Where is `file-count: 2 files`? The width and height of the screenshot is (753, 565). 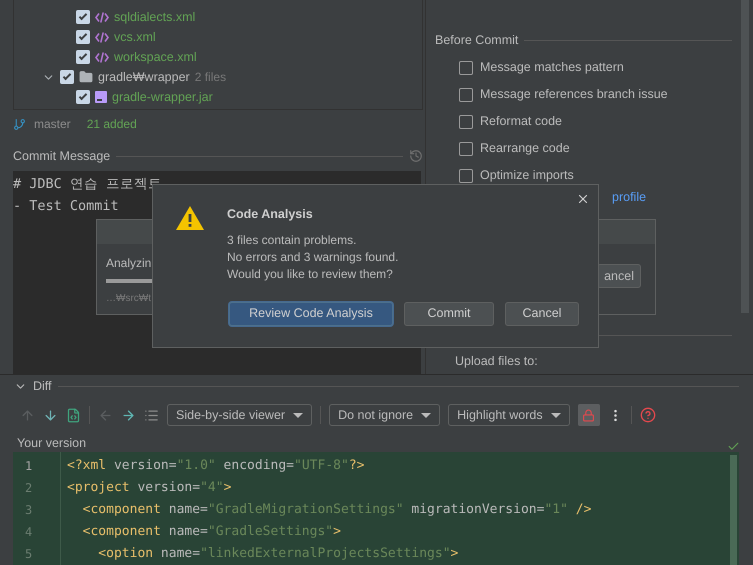
file-count: 2 files is located at coordinates (210, 77).